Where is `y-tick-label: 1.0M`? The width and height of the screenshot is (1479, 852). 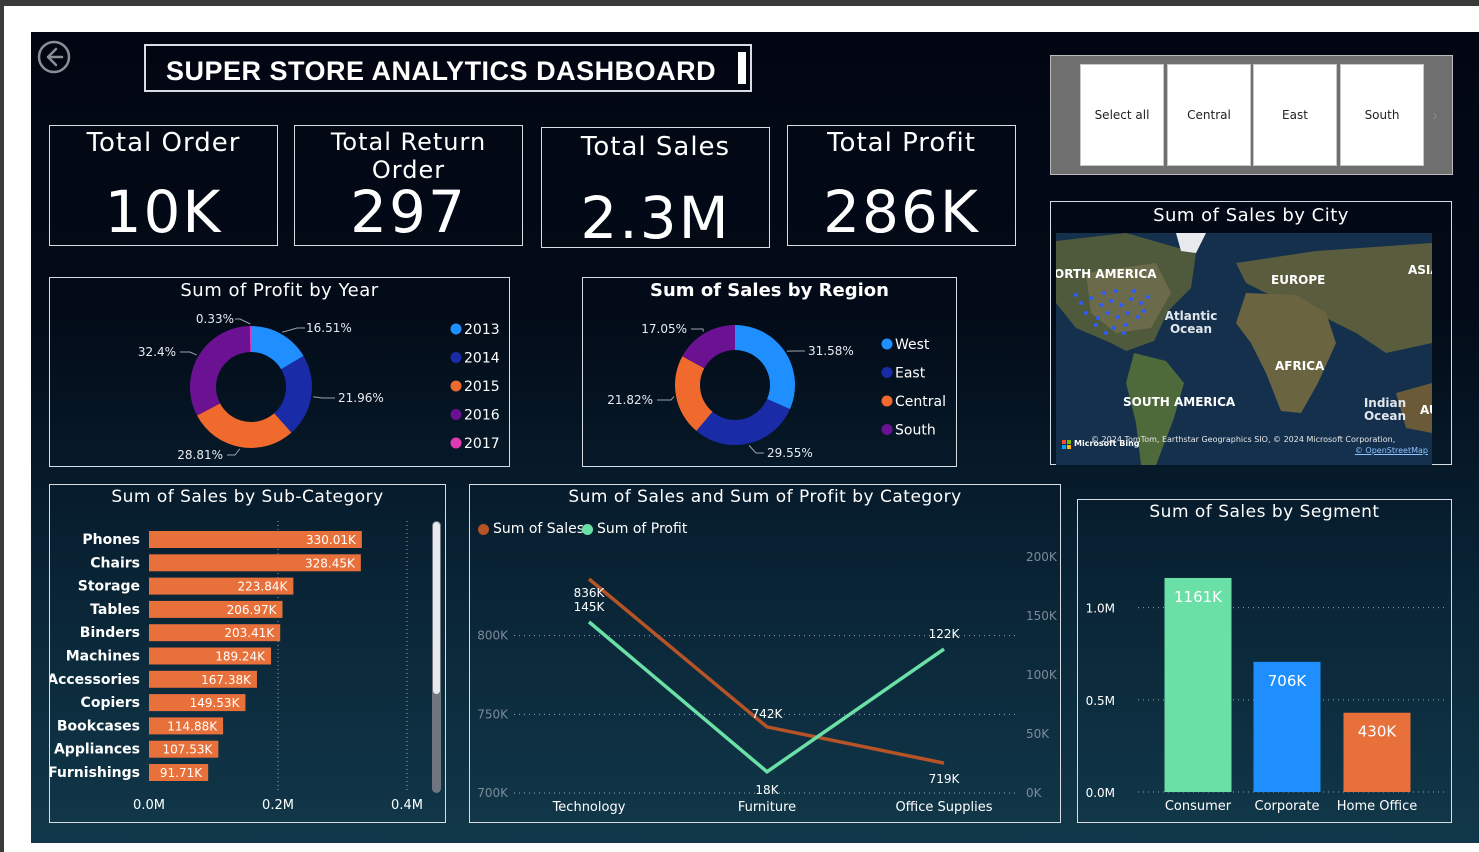 y-tick-label: 1.0M is located at coordinates (1100, 609).